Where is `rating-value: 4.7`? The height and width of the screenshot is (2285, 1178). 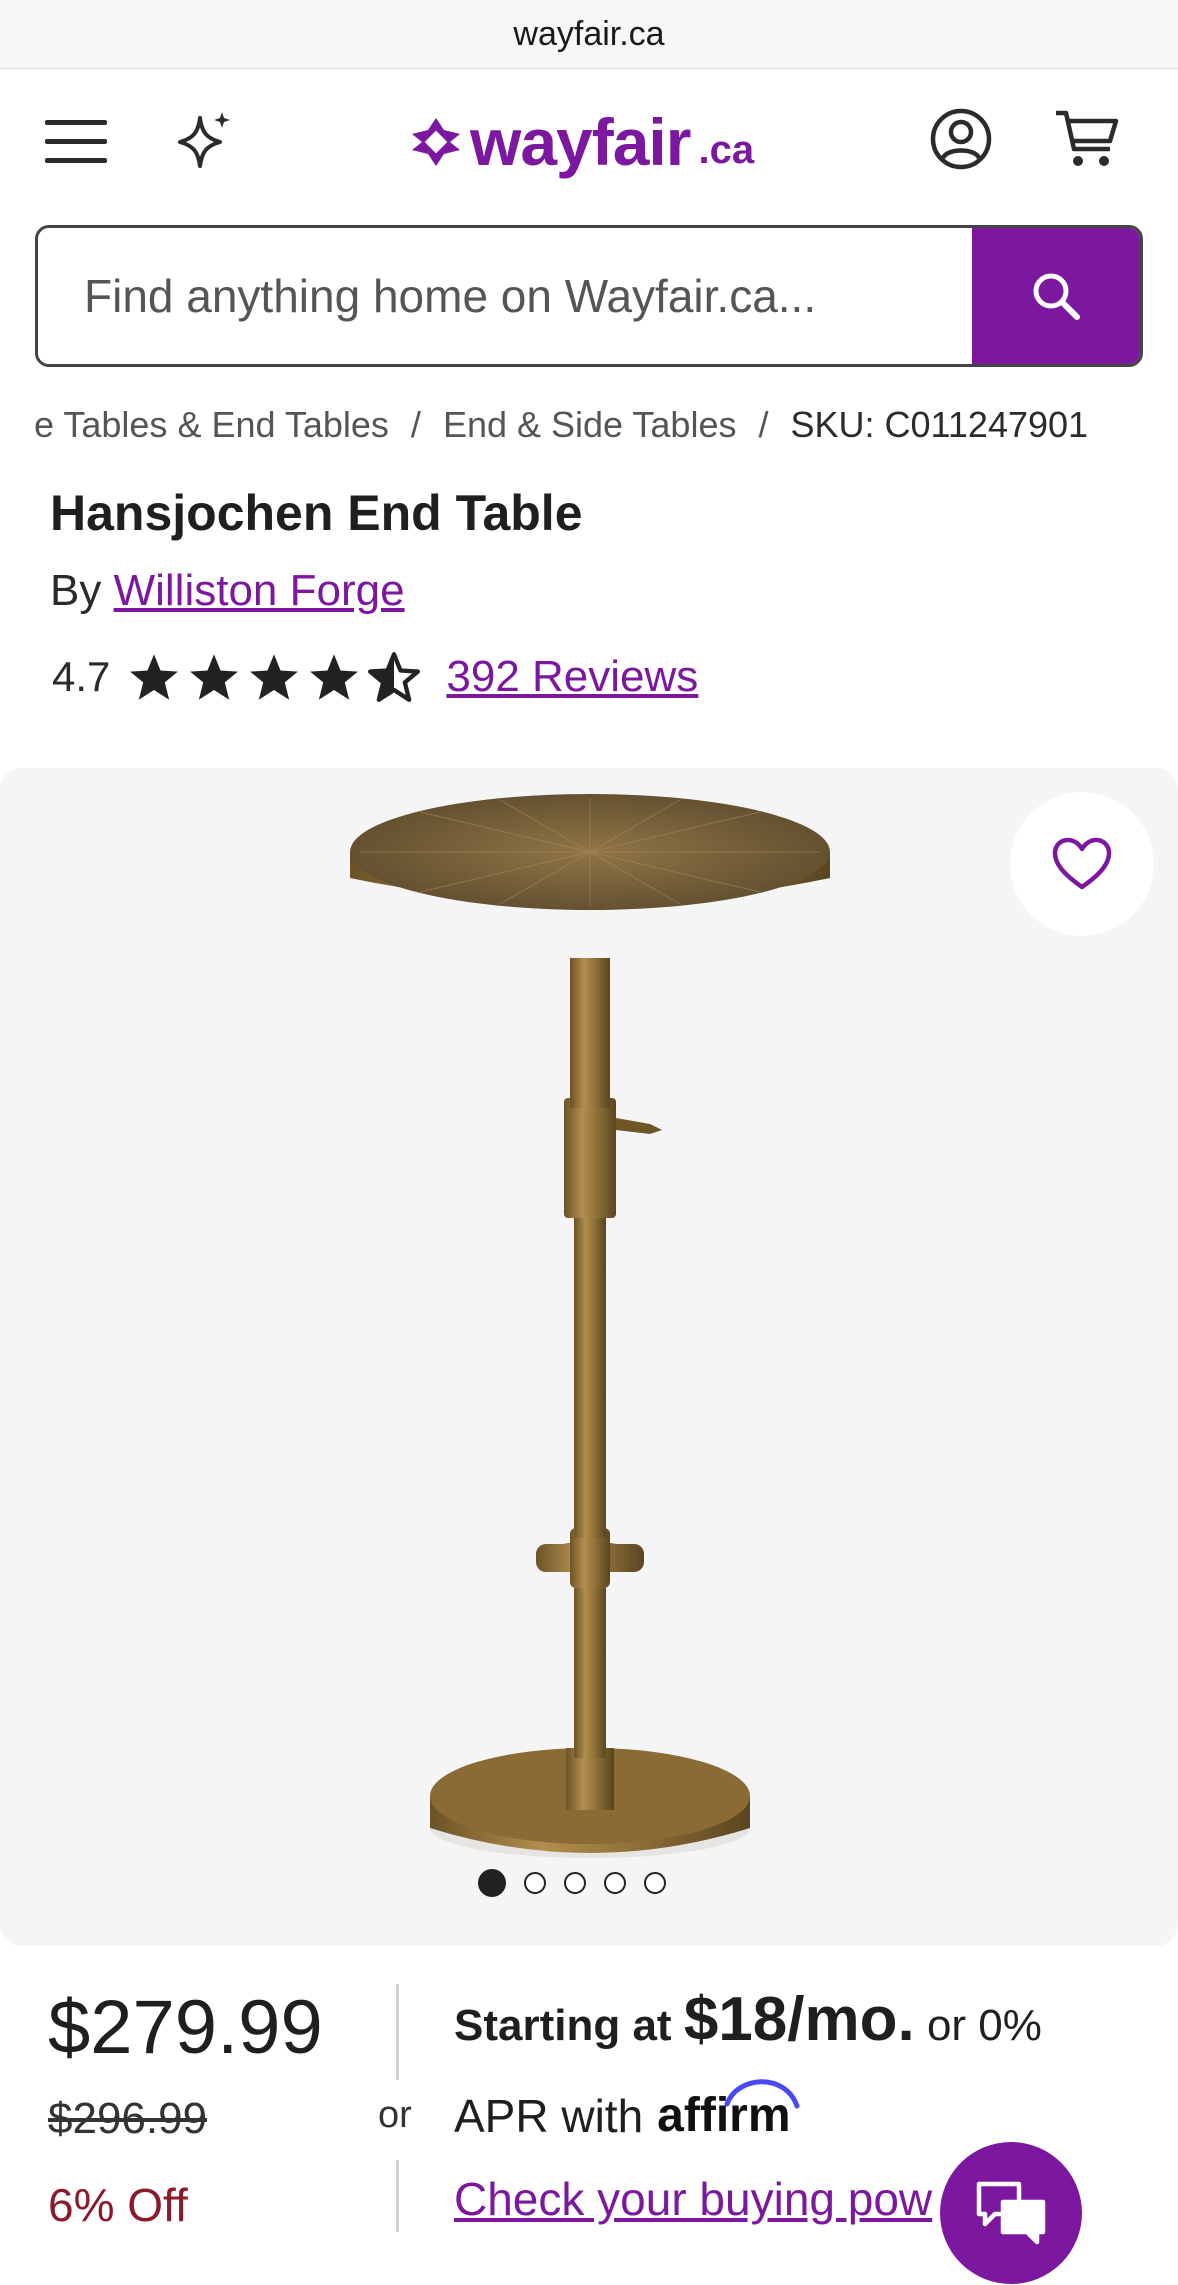 rating-value: 4.7 is located at coordinates (81, 676).